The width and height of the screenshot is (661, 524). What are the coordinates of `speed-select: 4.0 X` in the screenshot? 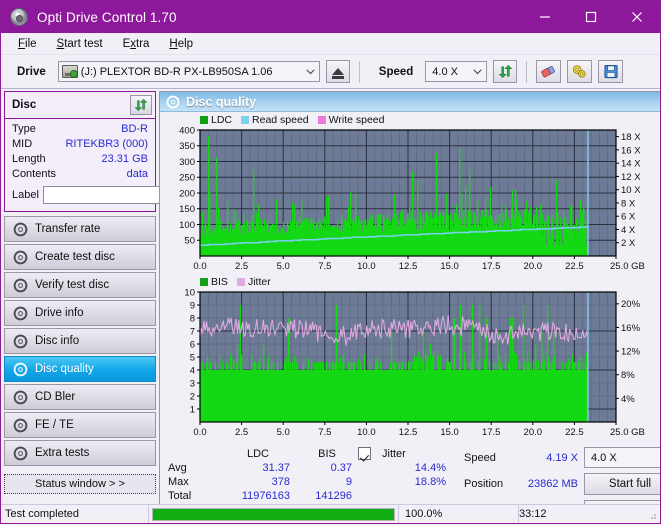 It's located at (456, 71).